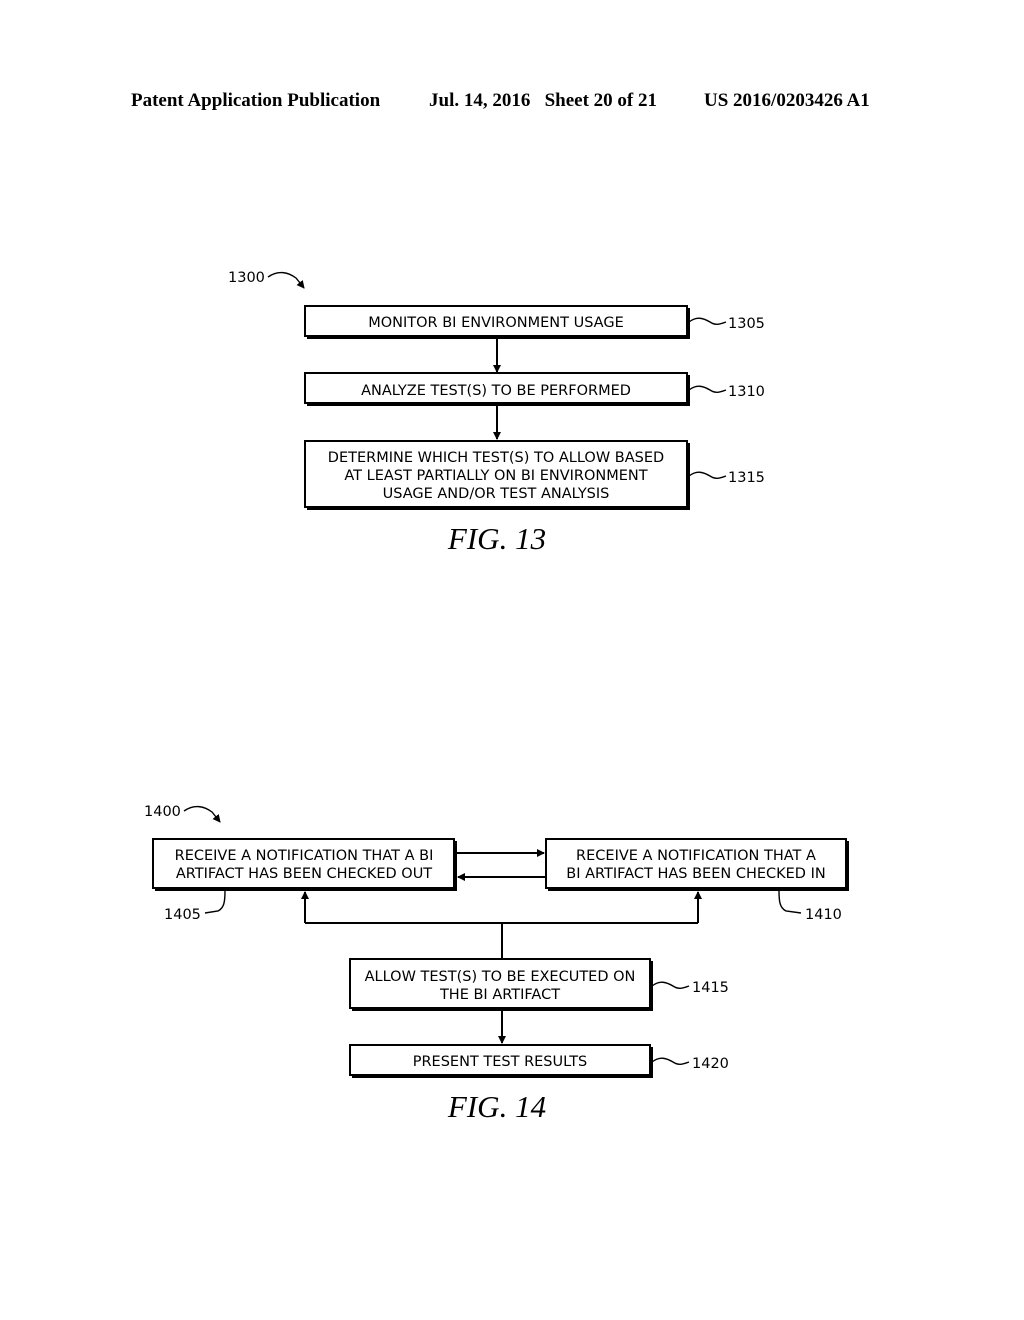 Image resolution: width=1024 pixels, height=1320 pixels. I want to click on step-1405-ref: 1405, so click(182, 915).